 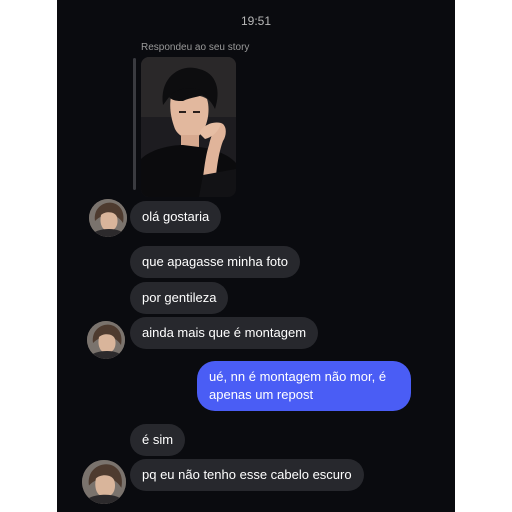 I want to click on message-bubble-received: pq eu não tenho esse cabelo escuro, so click(x=247, y=475).